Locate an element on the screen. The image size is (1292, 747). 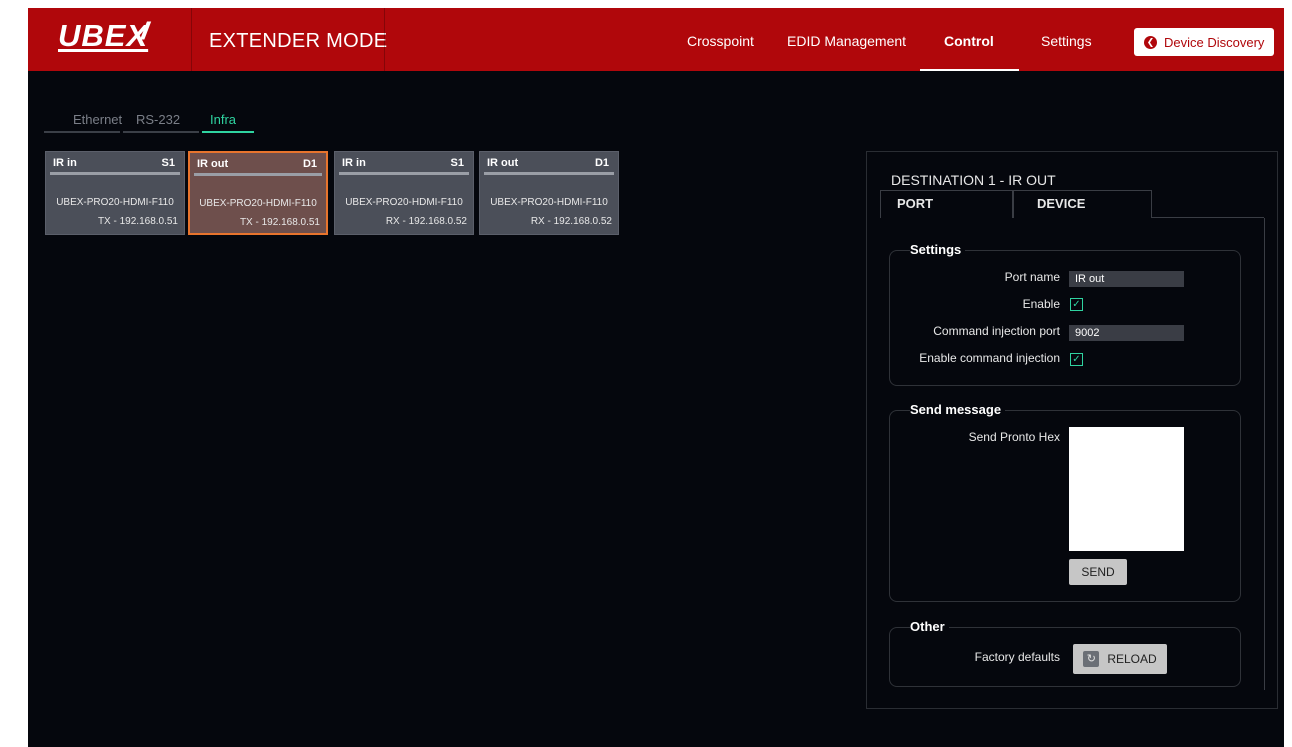
device-discovery-button: ❮ Device Discovery is located at coordinates (1204, 42).